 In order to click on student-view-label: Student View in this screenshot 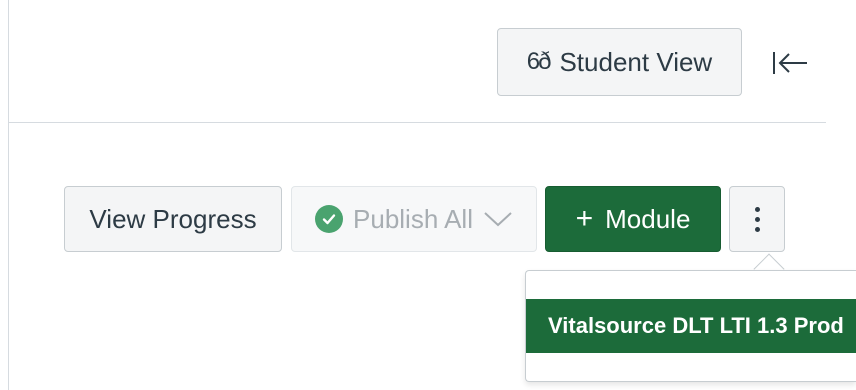, I will do `click(636, 62)`.